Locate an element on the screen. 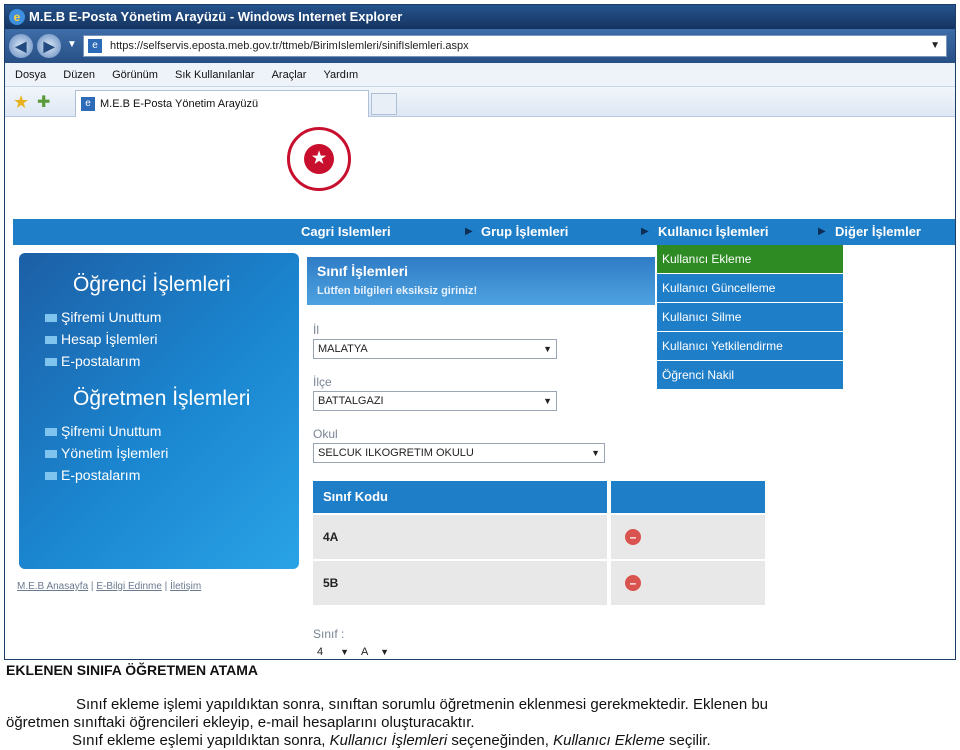 The width and height of the screenshot is (960, 750). caption-title: EKLENEN SINIFA ÖĞRETMEN ATAMA is located at coordinates (132, 670).